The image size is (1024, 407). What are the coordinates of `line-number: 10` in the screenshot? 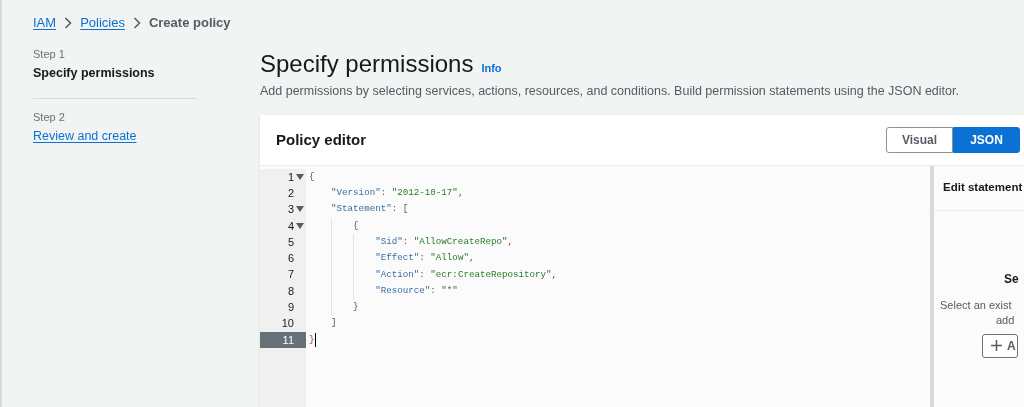 It's located at (287, 324).